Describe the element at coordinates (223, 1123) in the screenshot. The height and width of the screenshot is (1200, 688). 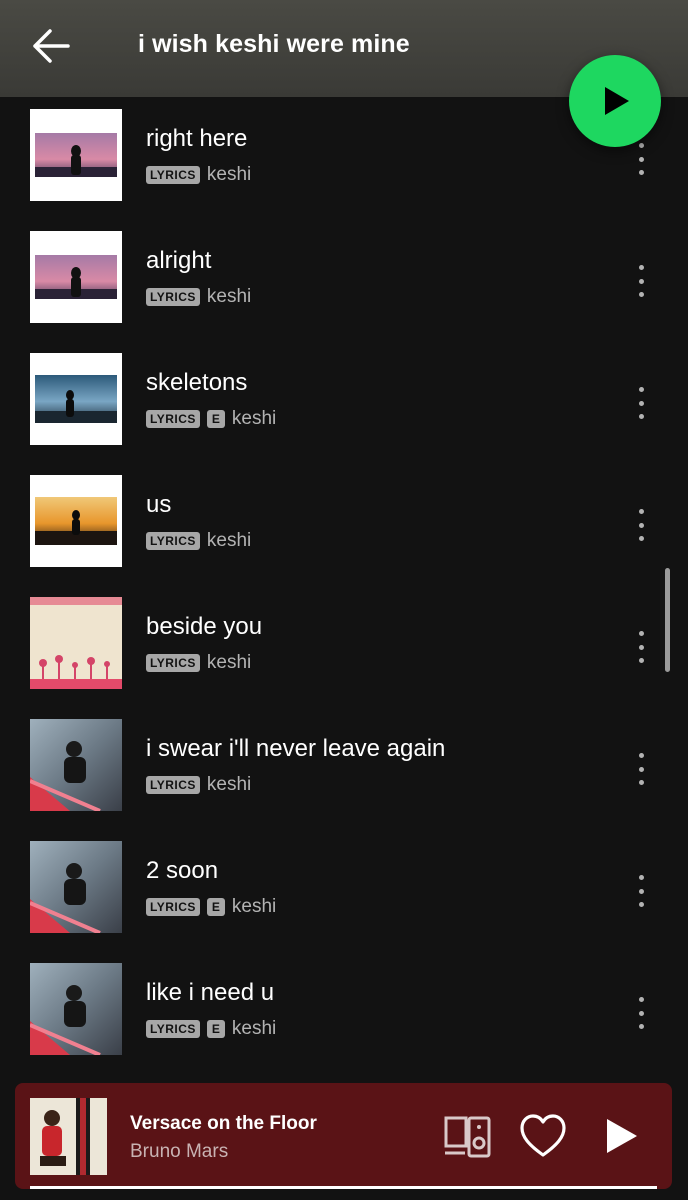
I see `now-playing-title: Versace on the Floor` at that location.